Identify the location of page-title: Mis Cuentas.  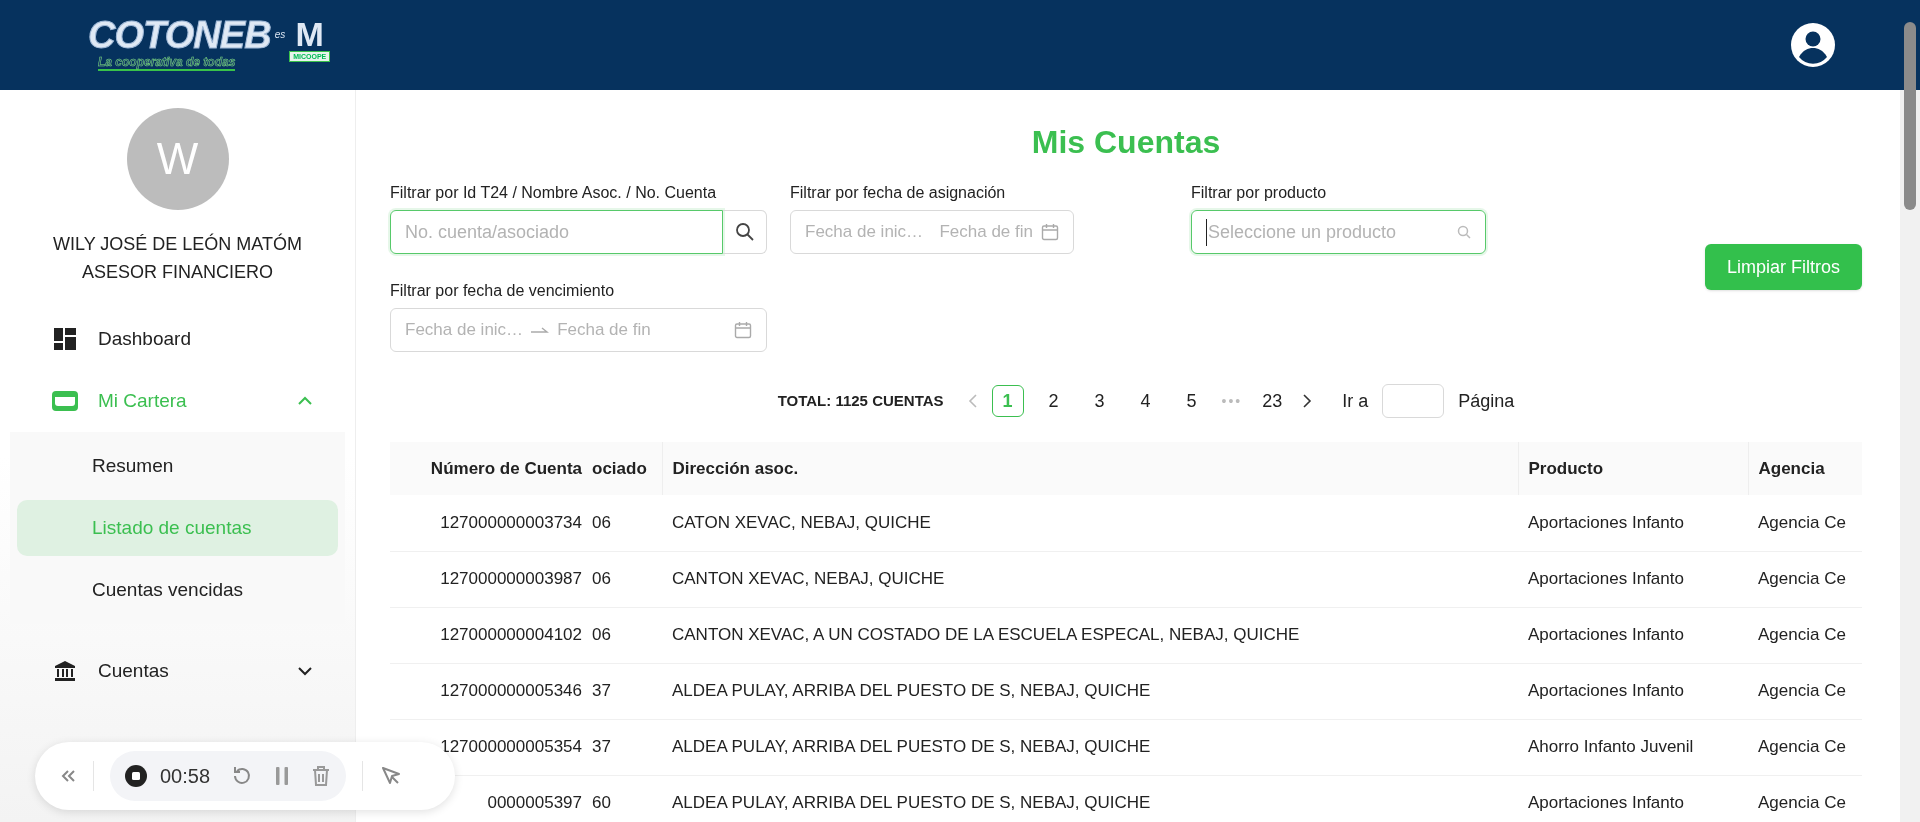
(1126, 142).